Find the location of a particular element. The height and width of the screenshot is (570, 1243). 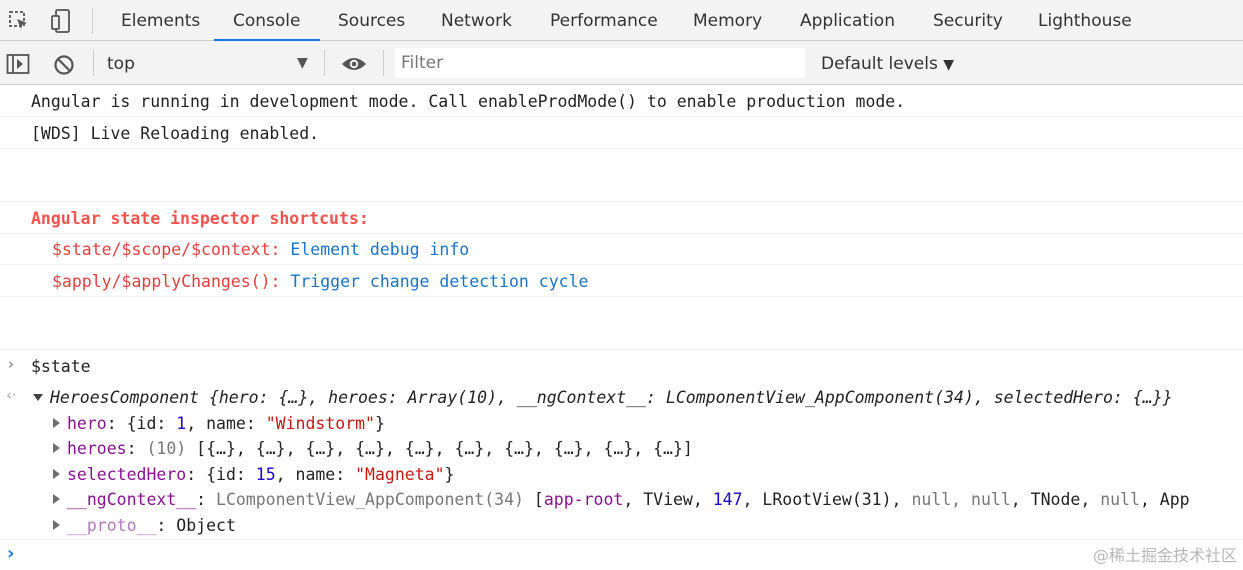

tab-console: Console is located at coordinates (267, 20).